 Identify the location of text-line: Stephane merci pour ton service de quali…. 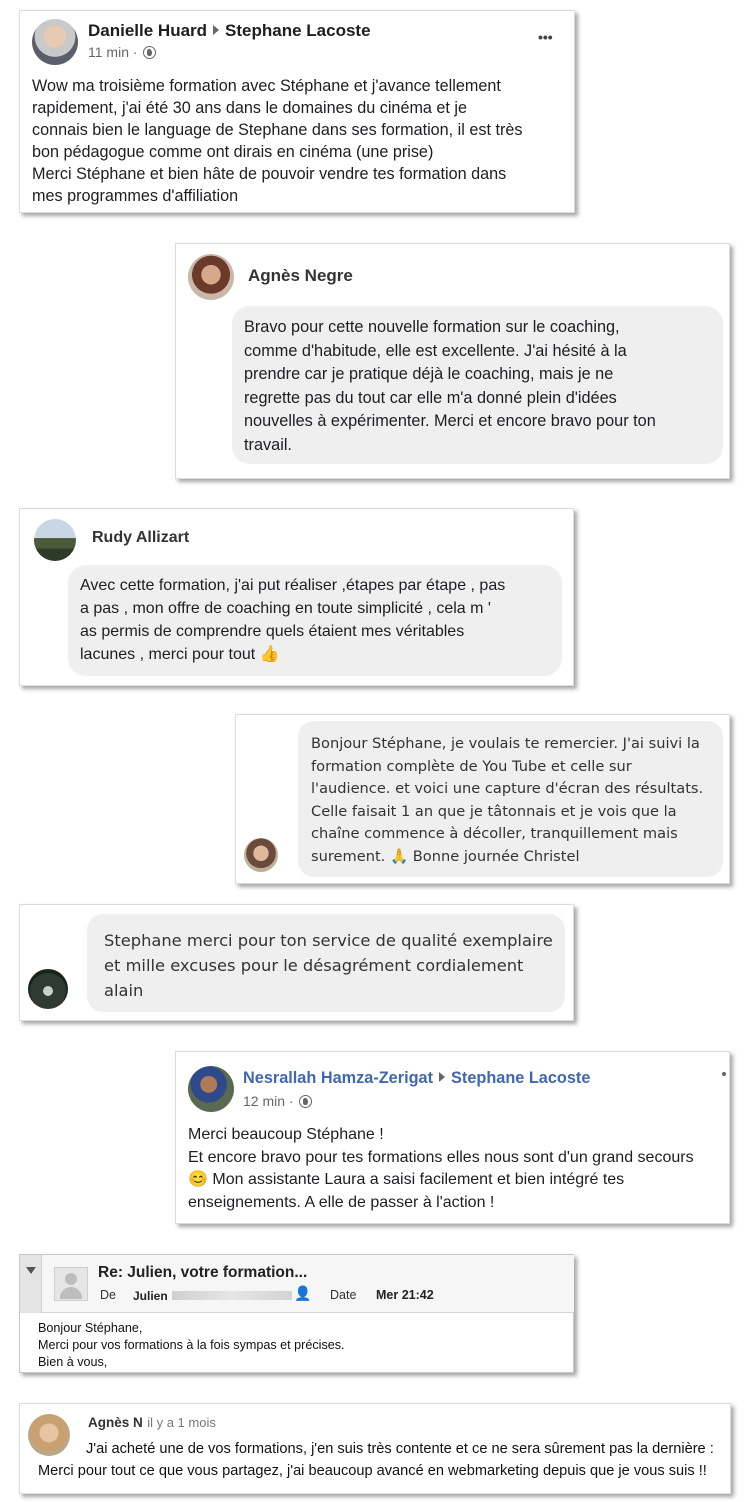
(328, 940).